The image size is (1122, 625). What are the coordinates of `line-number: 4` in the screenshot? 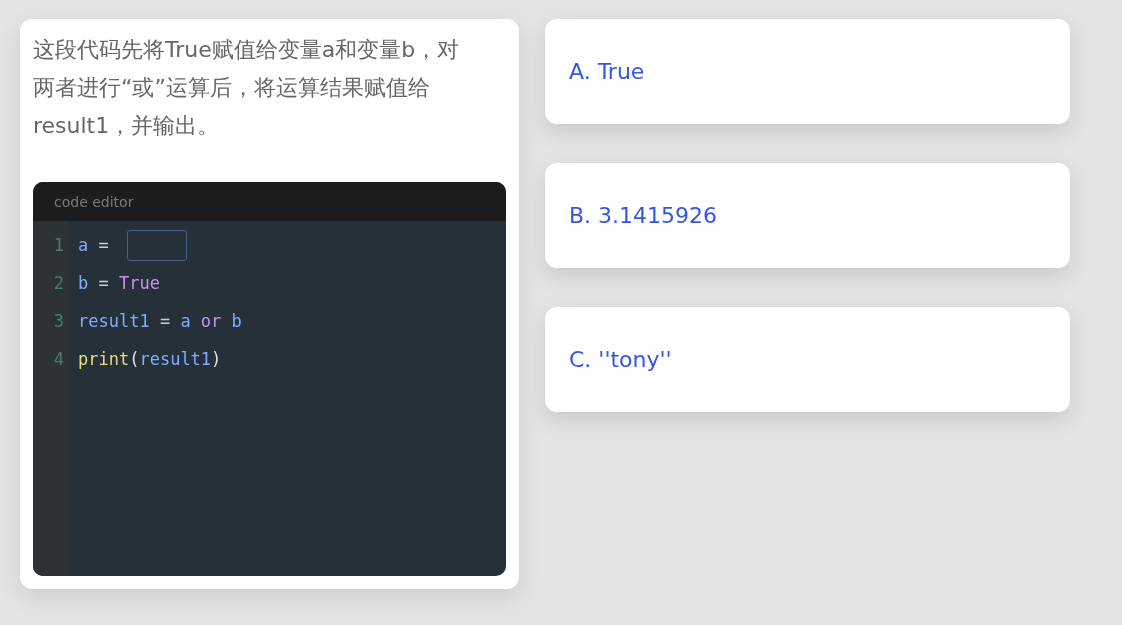 It's located at (58, 359).